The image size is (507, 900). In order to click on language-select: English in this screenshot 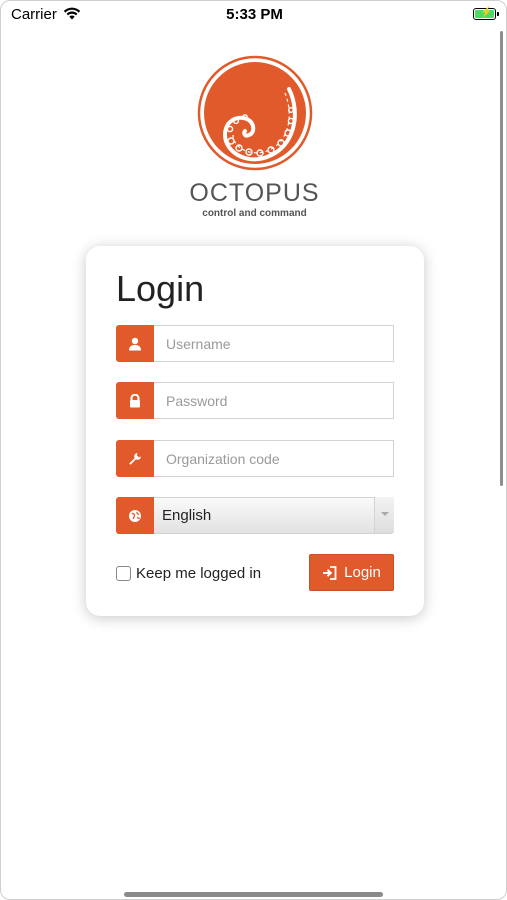, I will do `click(255, 515)`.